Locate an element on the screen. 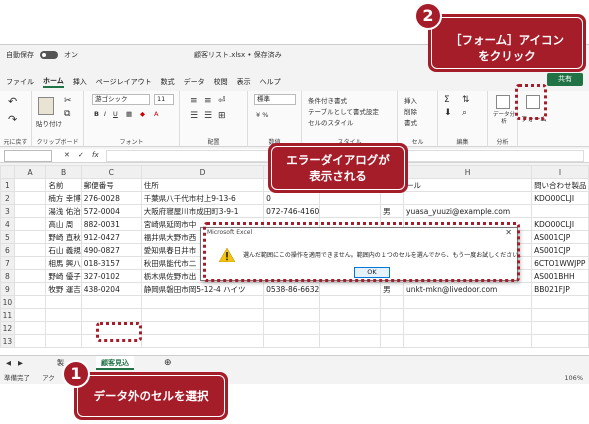 The image size is (589, 424). row-header: 11 is located at coordinates (7, 315).